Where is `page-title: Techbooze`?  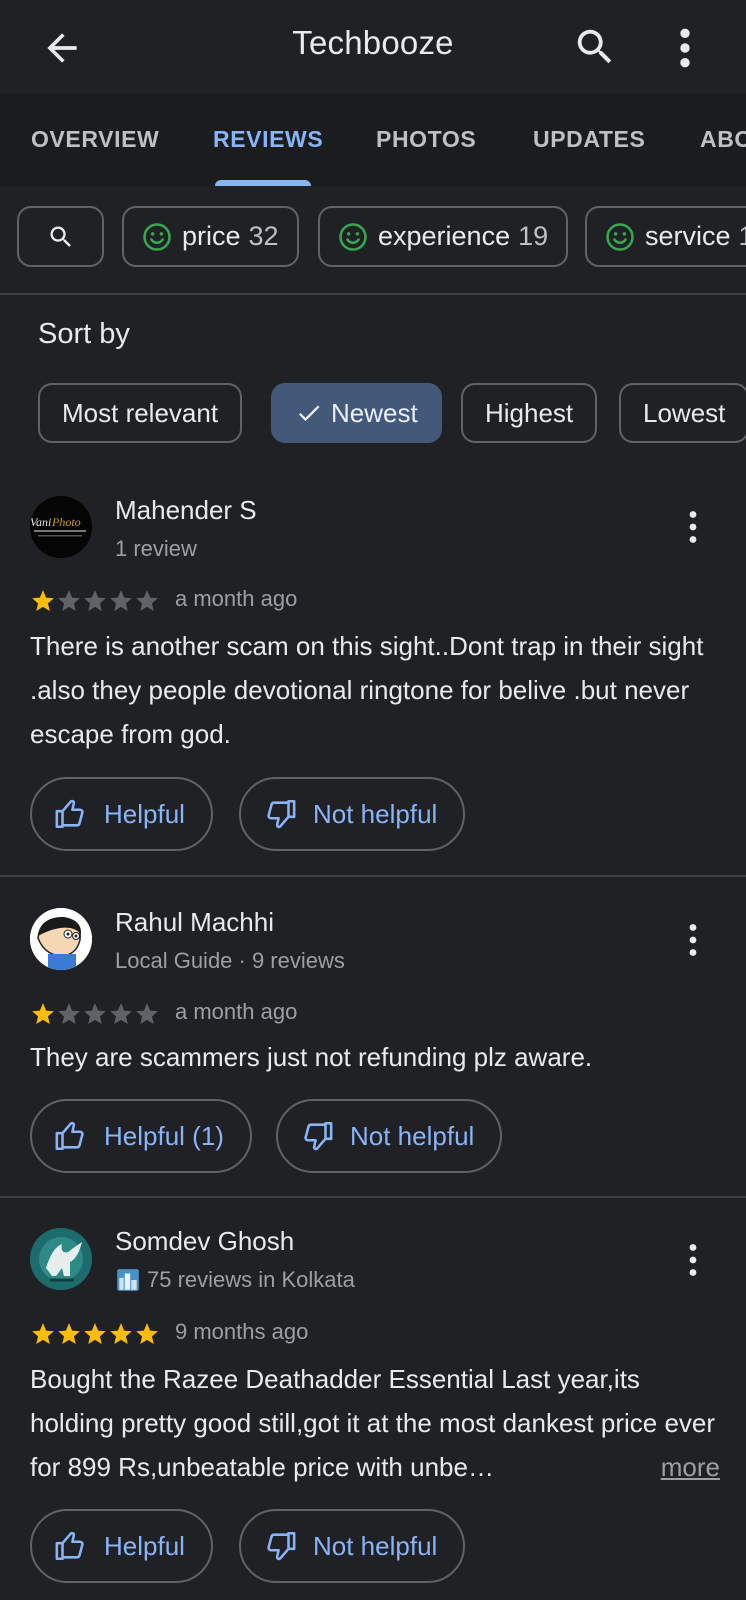
page-title: Techbooze is located at coordinates (373, 42).